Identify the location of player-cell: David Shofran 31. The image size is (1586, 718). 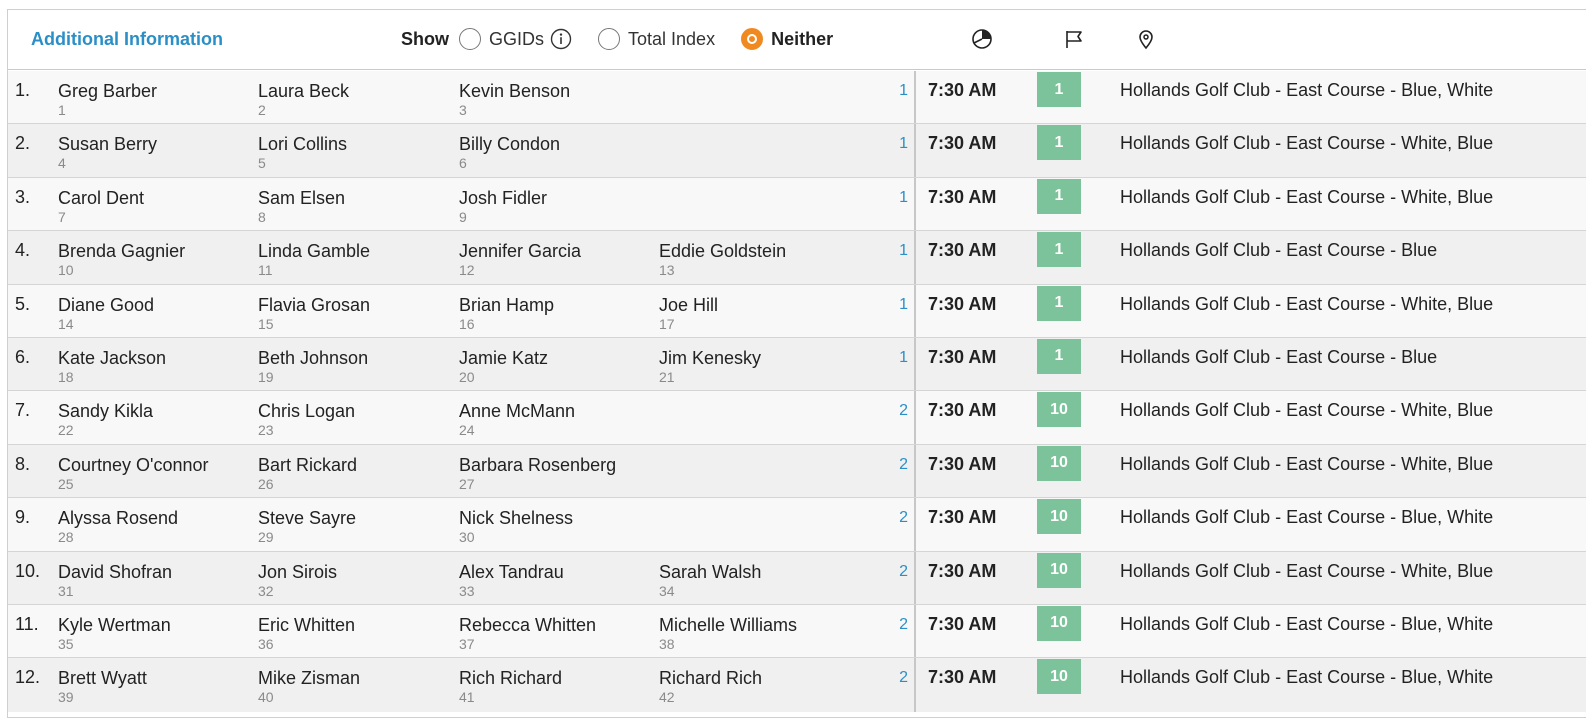
(115, 580).